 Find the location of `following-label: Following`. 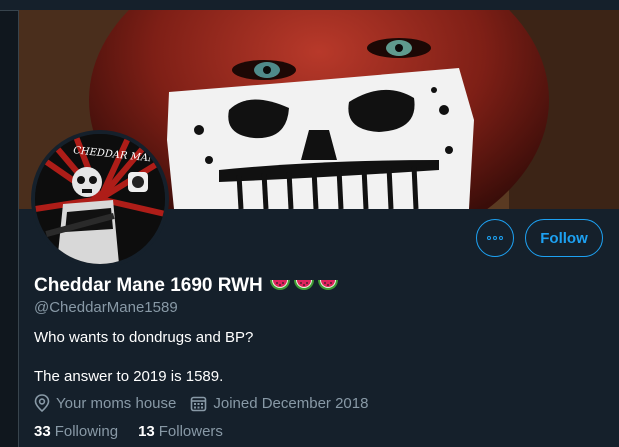

following-label: Following is located at coordinates (86, 431).